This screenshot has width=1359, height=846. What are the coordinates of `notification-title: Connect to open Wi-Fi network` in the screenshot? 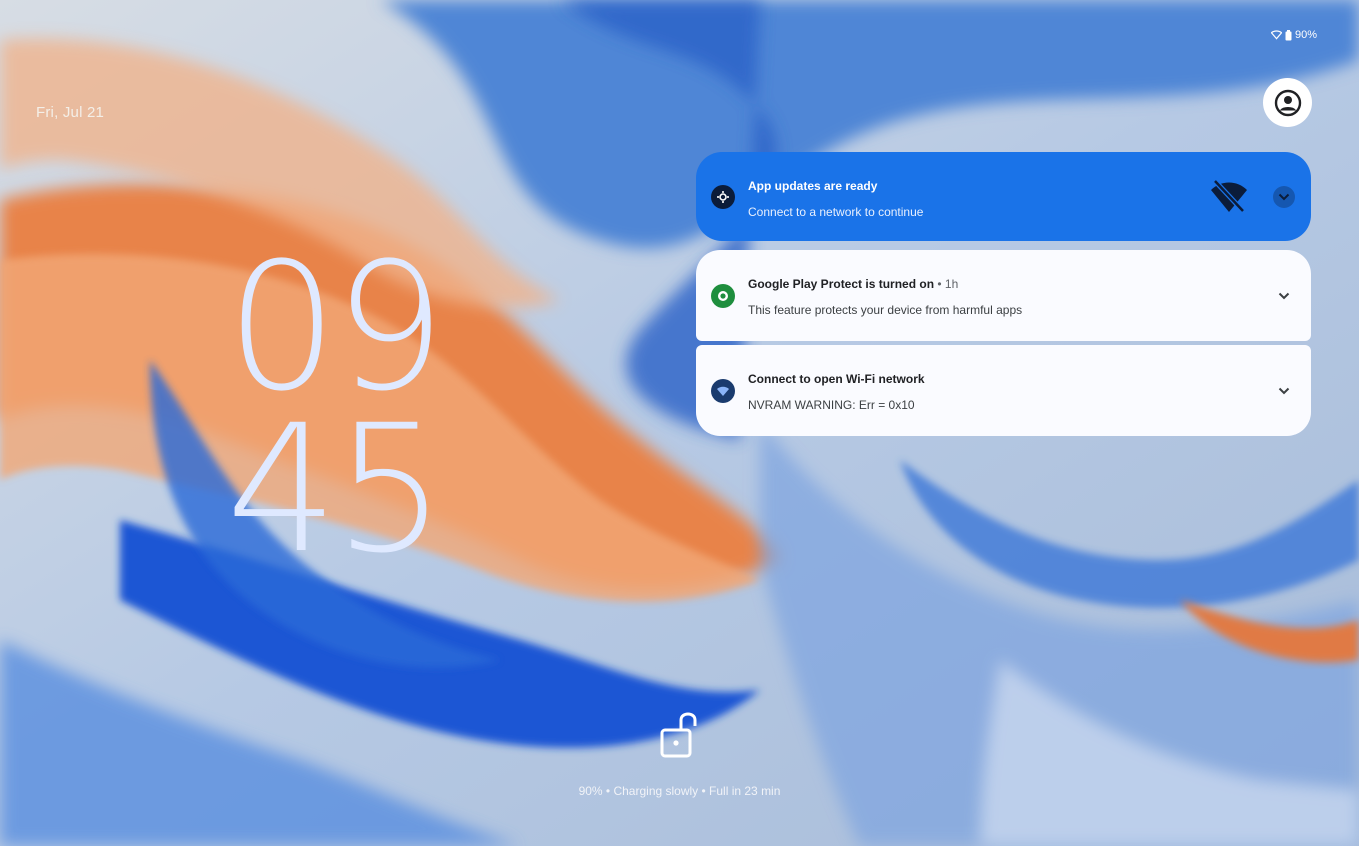 It's located at (836, 379).